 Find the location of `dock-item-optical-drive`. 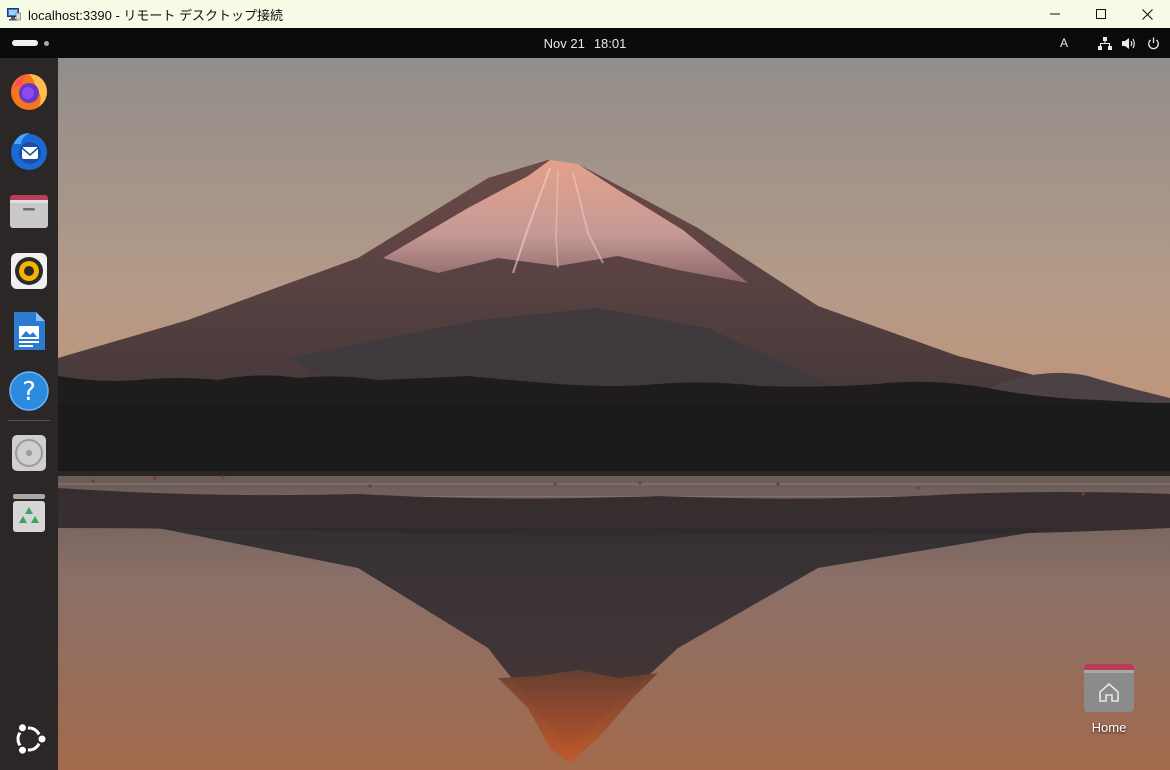

dock-item-optical-drive is located at coordinates (29, 453).